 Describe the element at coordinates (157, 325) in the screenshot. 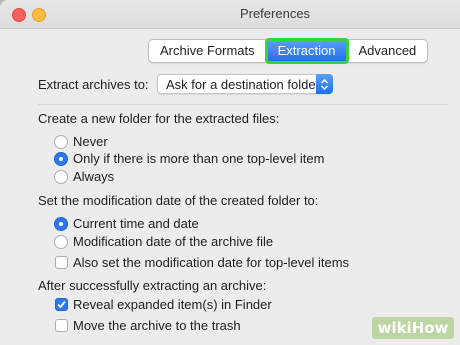

I see `checkbox-move-to-trash-label: Move the archive to the trash` at that location.